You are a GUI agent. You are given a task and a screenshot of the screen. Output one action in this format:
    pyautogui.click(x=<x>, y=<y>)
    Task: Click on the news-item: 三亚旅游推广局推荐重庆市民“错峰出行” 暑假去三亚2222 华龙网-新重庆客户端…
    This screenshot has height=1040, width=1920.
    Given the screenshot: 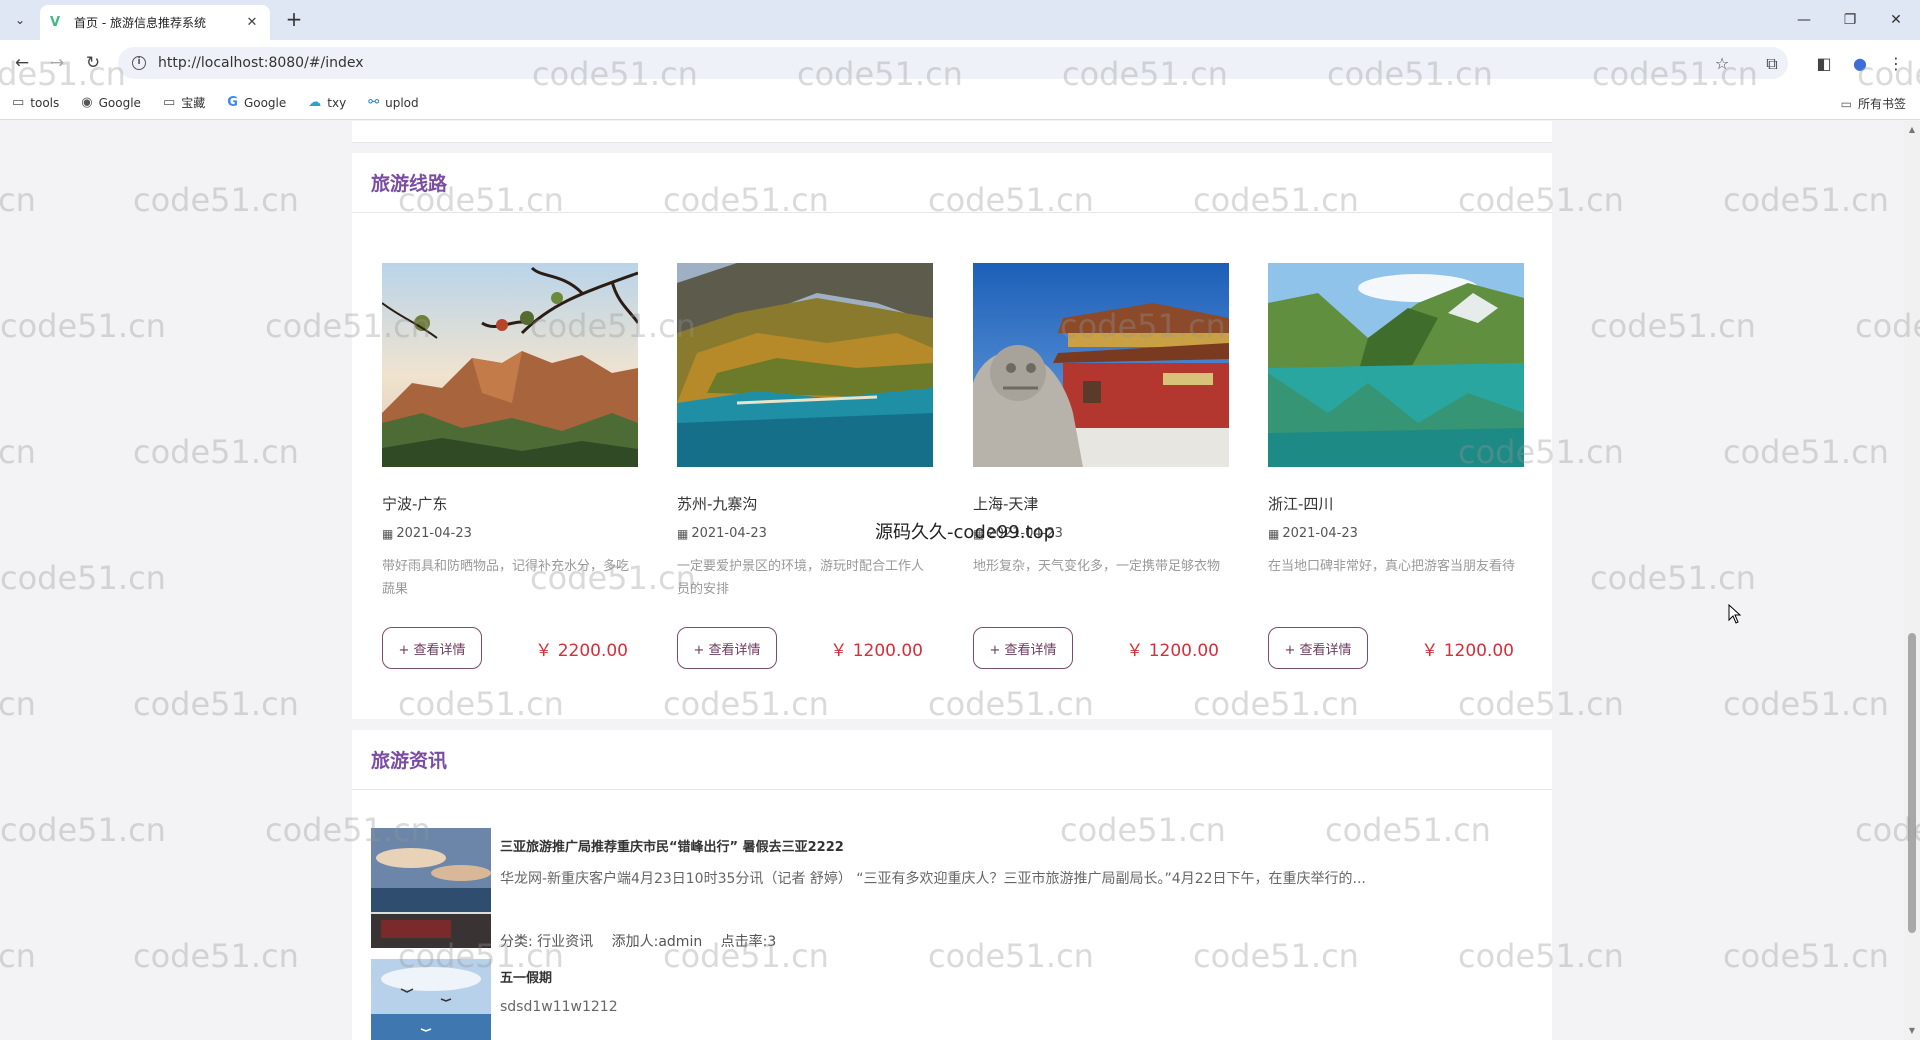 What is the action you would take?
    pyautogui.click(x=951, y=890)
    